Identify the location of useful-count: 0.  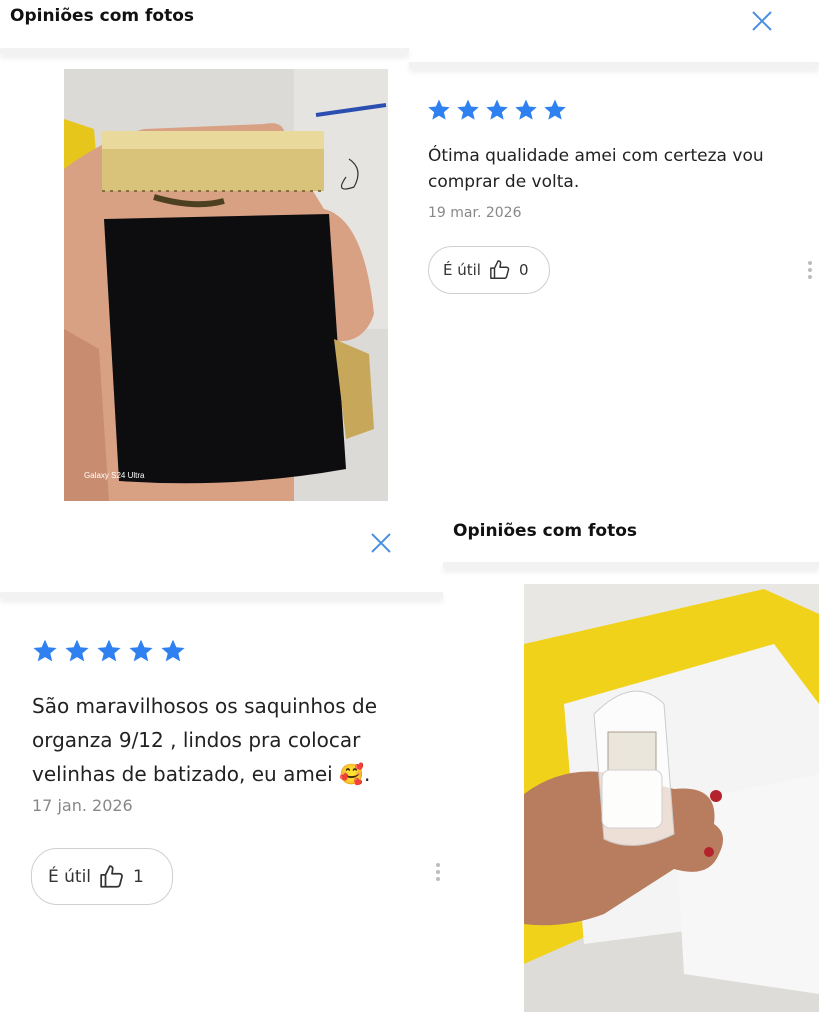
(523, 270).